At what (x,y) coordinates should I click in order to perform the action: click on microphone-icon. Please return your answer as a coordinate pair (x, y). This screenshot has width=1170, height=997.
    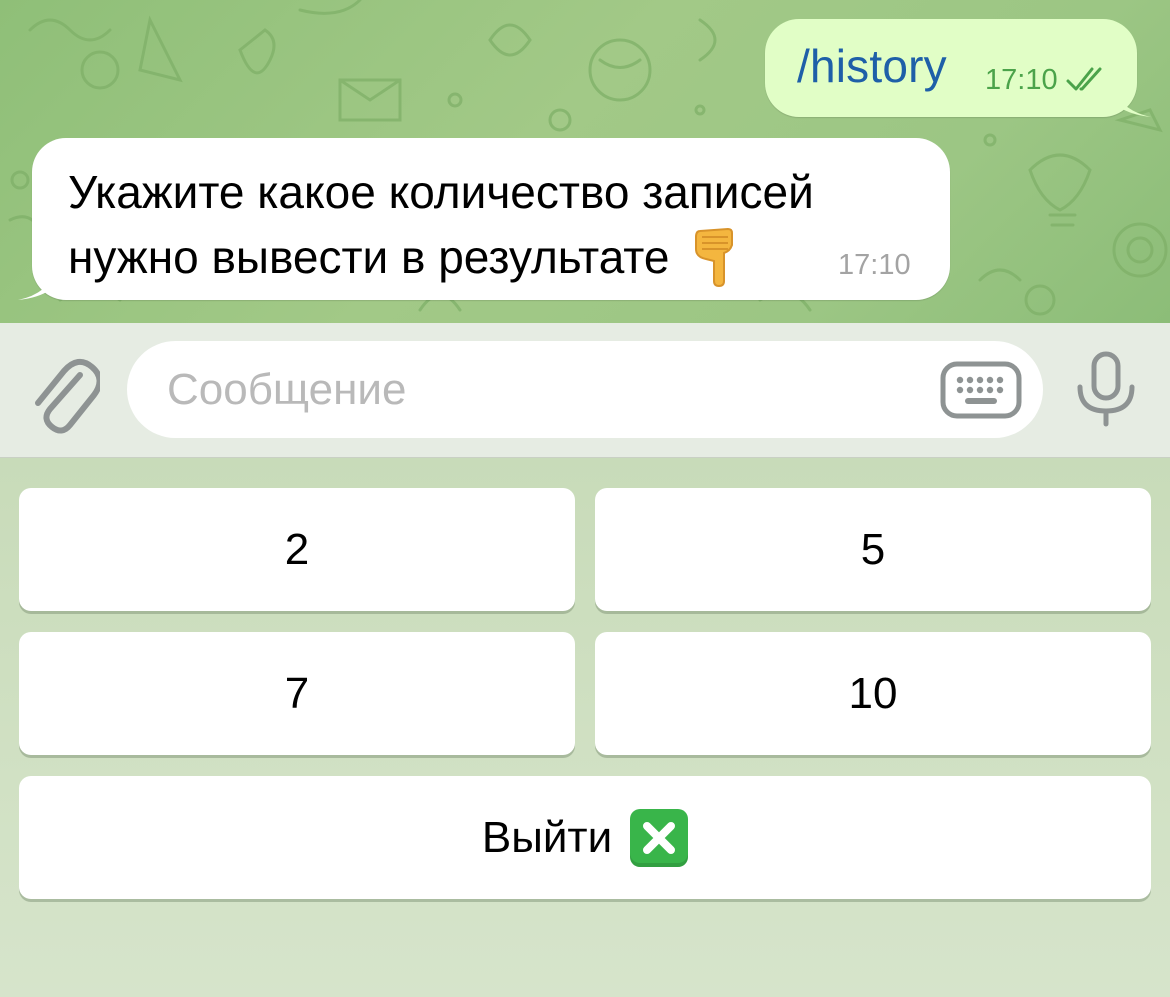
    Looking at the image, I should click on (1106, 389).